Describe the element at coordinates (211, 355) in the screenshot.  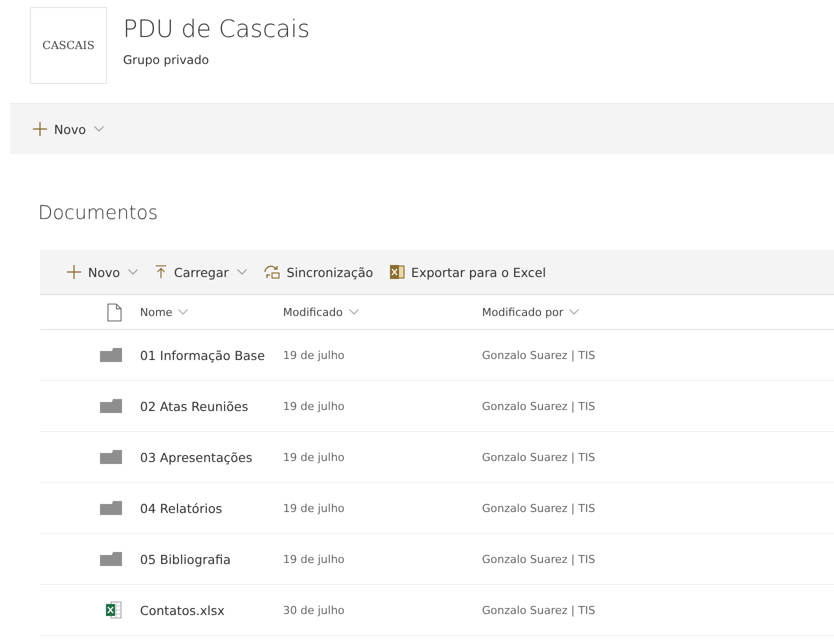
I see `file-name-link: 01 Informação Base` at that location.